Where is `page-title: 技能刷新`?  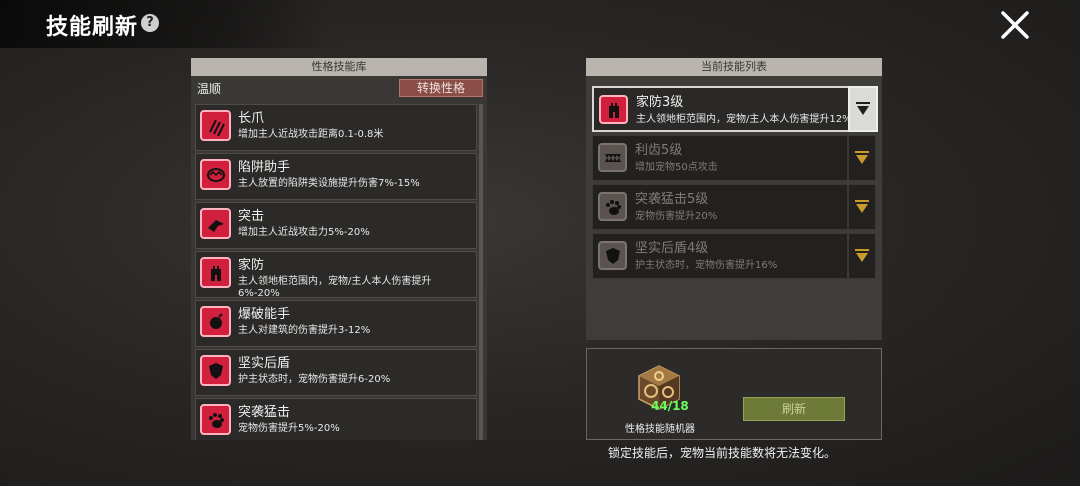 page-title: 技能刷新 is located at coordinates (92, 27).